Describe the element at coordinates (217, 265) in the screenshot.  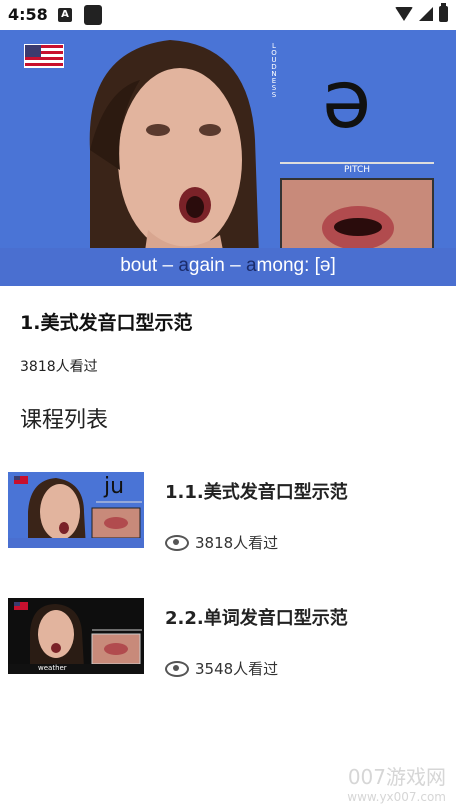
I see `caption-part: gain –` at that location.